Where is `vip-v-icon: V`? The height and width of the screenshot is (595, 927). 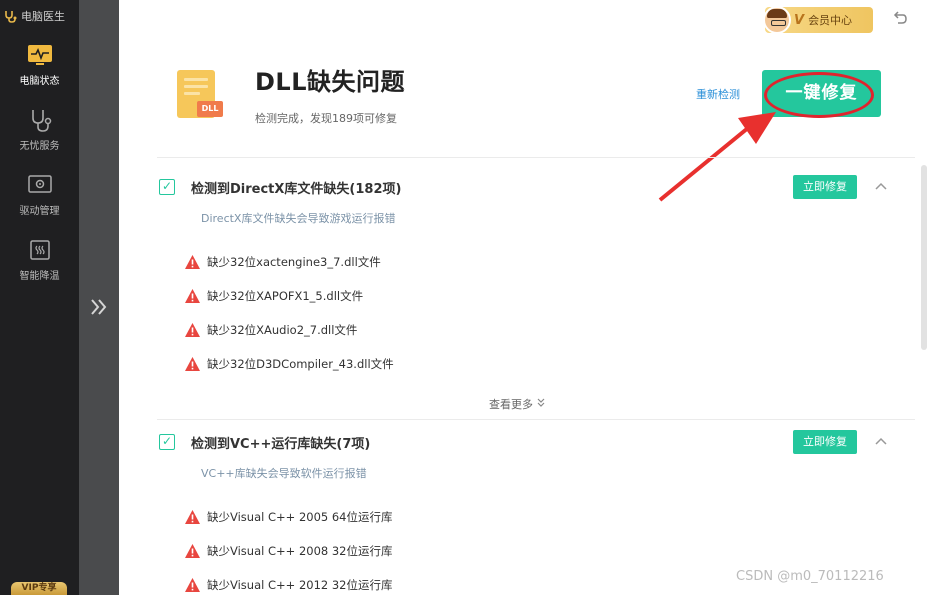
vip-v-icon: V is located at coordinates (799, 20).